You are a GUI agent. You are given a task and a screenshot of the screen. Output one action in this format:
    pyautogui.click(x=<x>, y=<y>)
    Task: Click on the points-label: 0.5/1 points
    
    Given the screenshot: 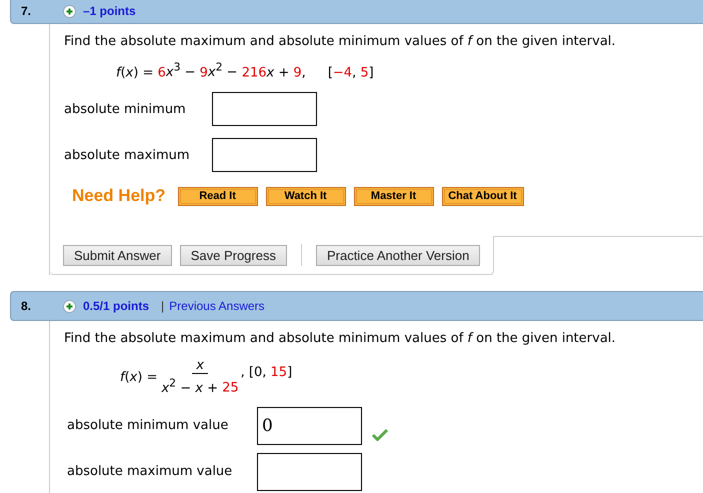 What is the action you would take?
    pyautogui.click(x=116, y=306)
    